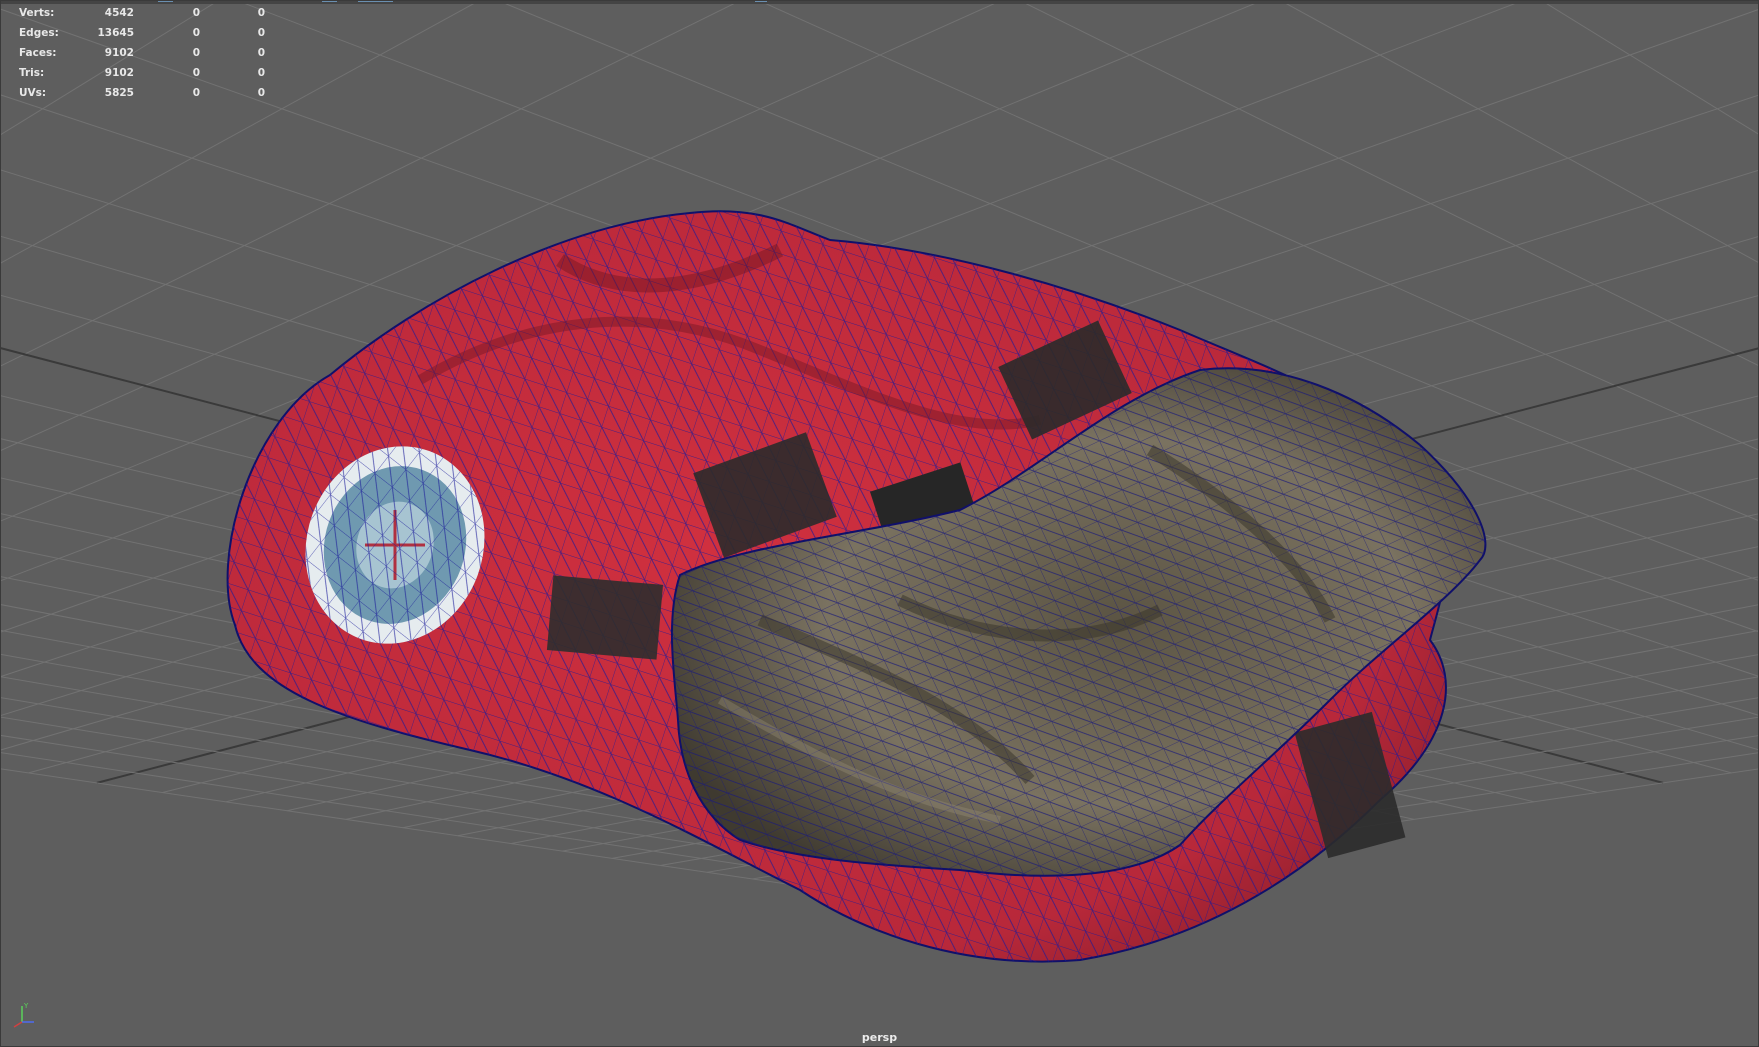 The image size is (1759, 1047). Describe the element at coordinates (140, 74) in the screenshot. I see `hud-row-tris: Tris: 9102 0 0` at that location.